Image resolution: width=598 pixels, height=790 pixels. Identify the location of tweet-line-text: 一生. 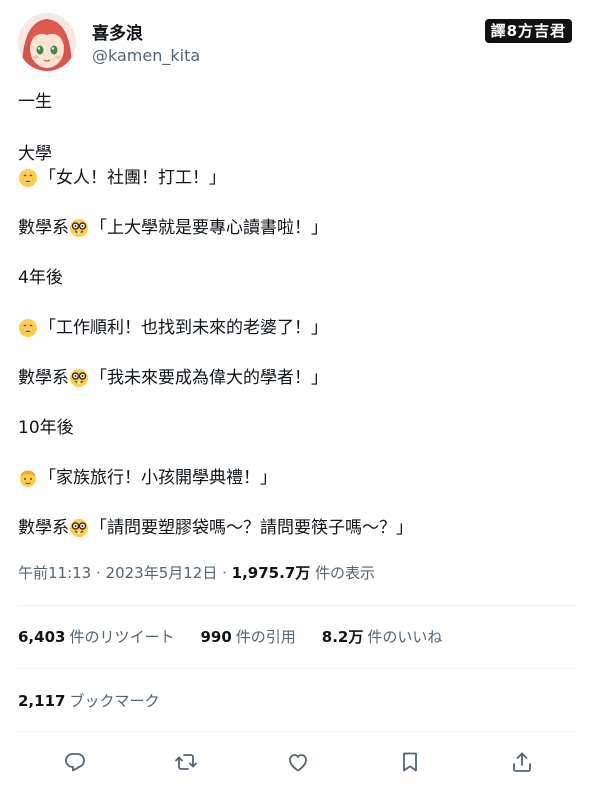
(35, 102).